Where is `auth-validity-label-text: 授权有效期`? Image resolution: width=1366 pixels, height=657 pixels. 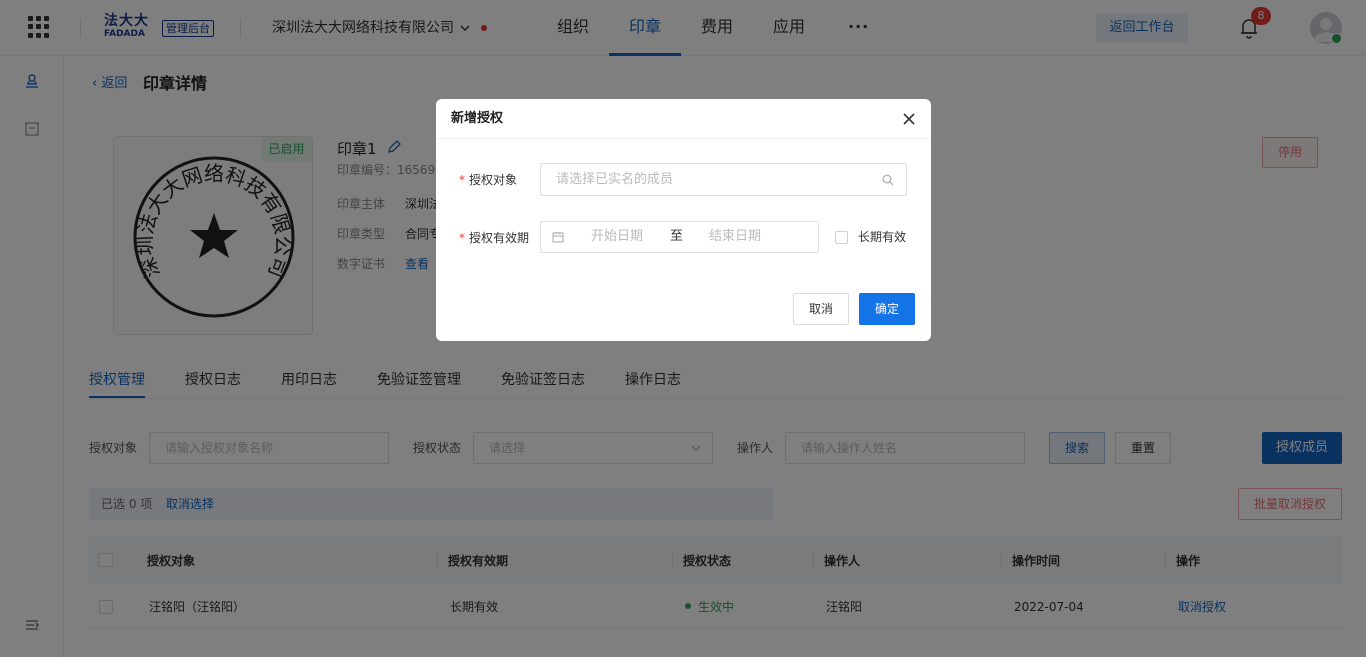 auth-validity-label-text: 授权有效期 is located at coordinates (499, 238).